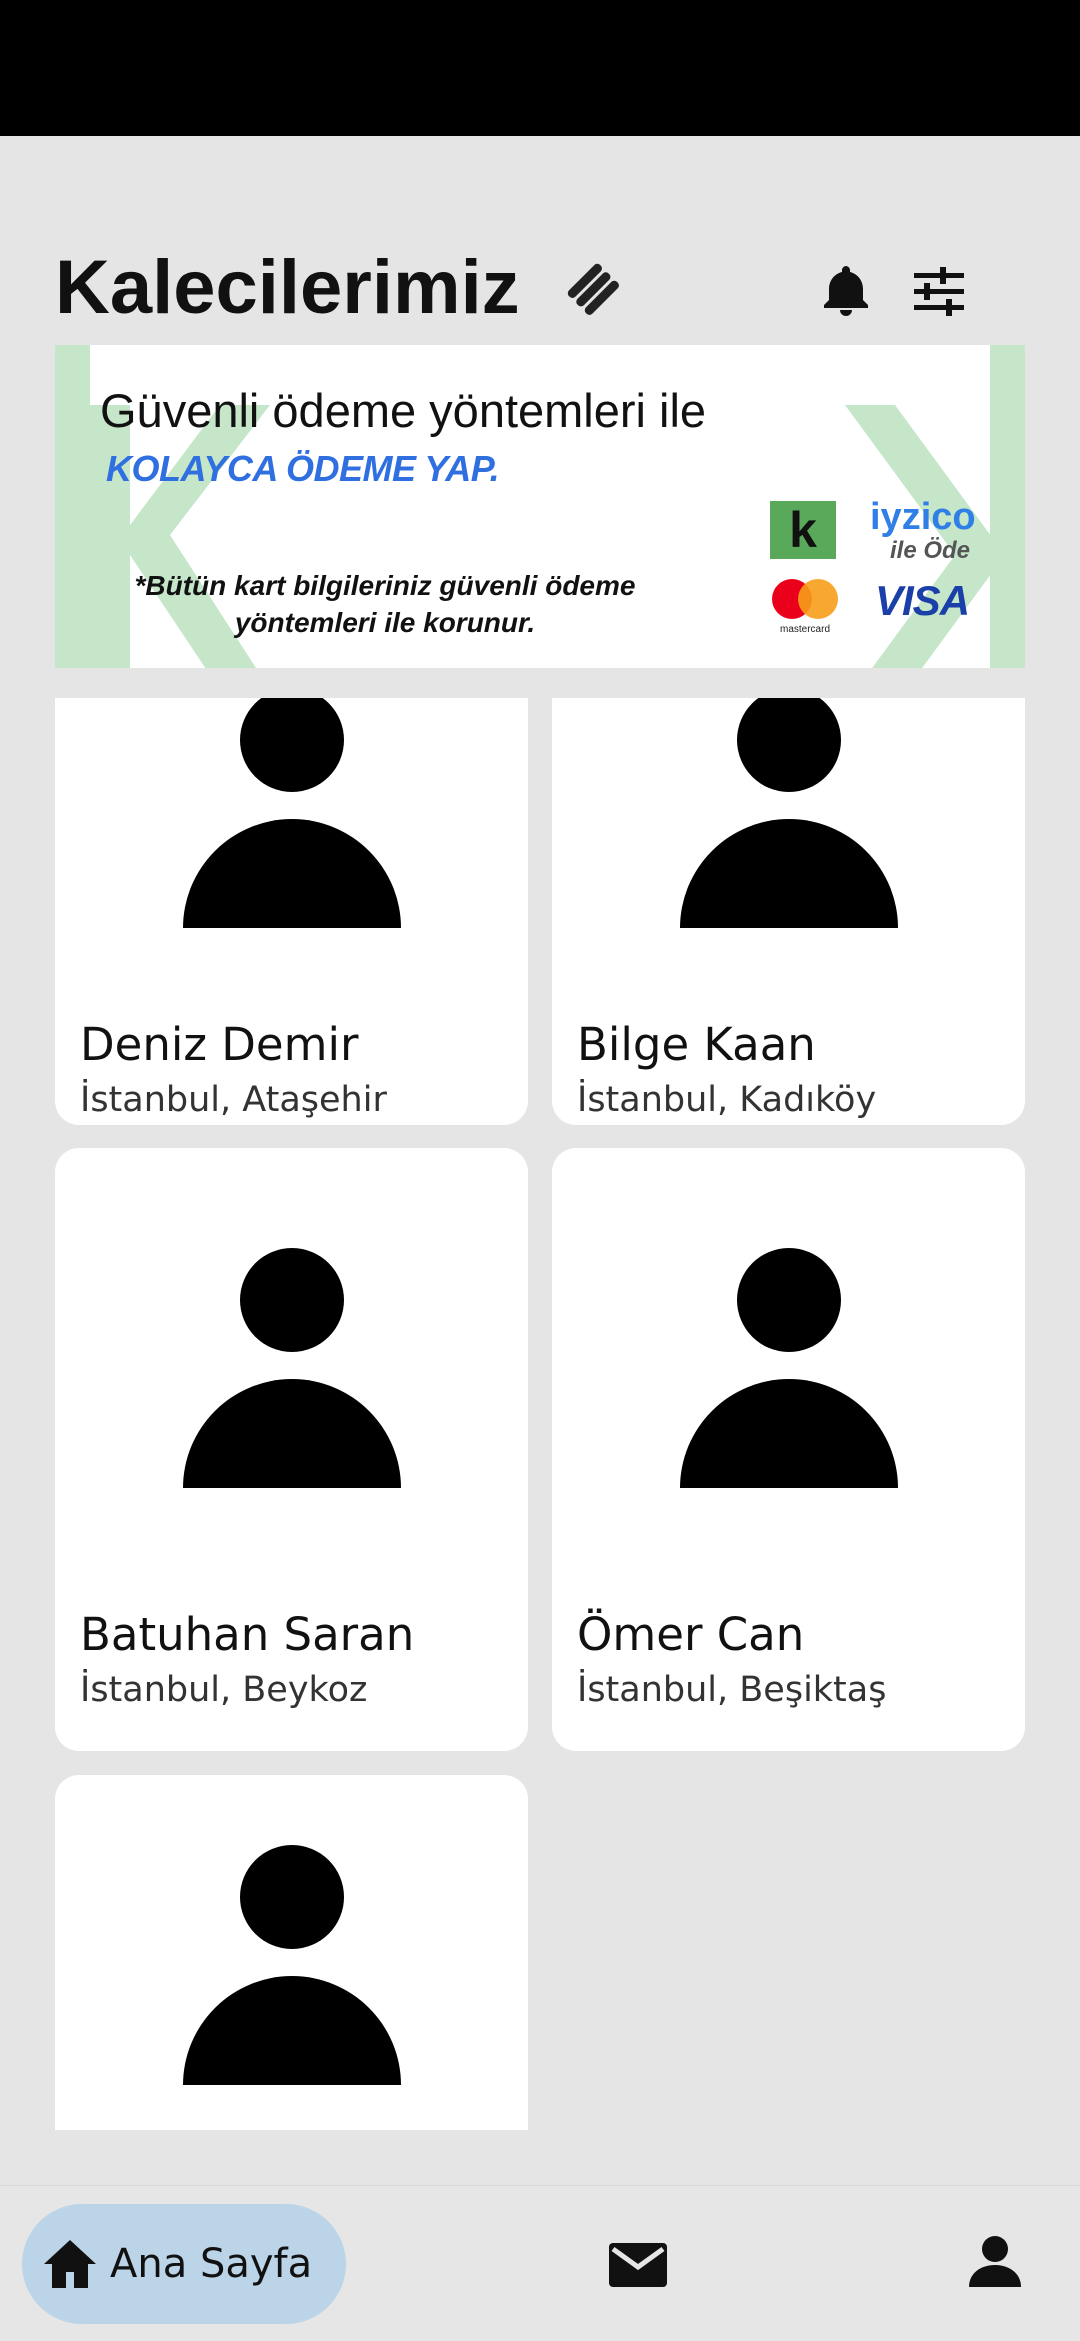  I want to click on goalkeeper-location: İstanbul, Beşiktaş, so click(732, 1690).